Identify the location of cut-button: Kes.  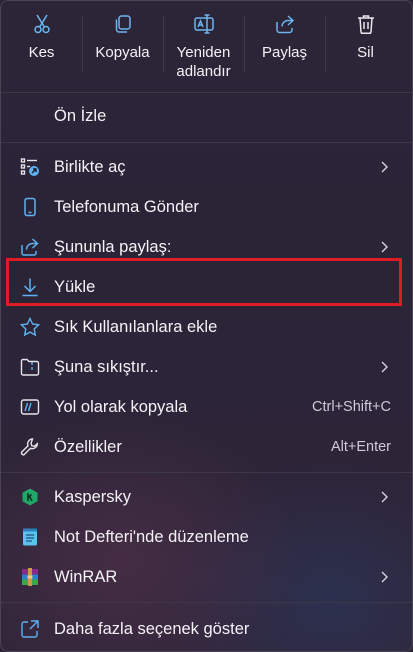
(41, 45).